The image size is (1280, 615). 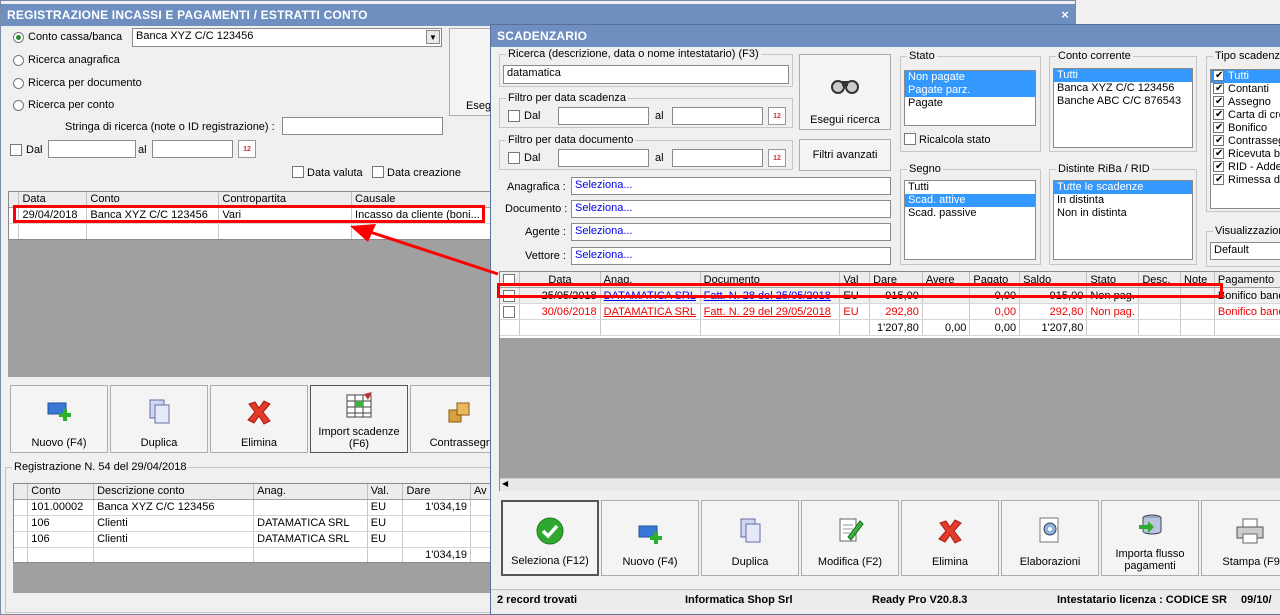 What do you see at coordinates (362, 126) in the screenshot?
I see `search-string-input` at bounding box center [362, 126].